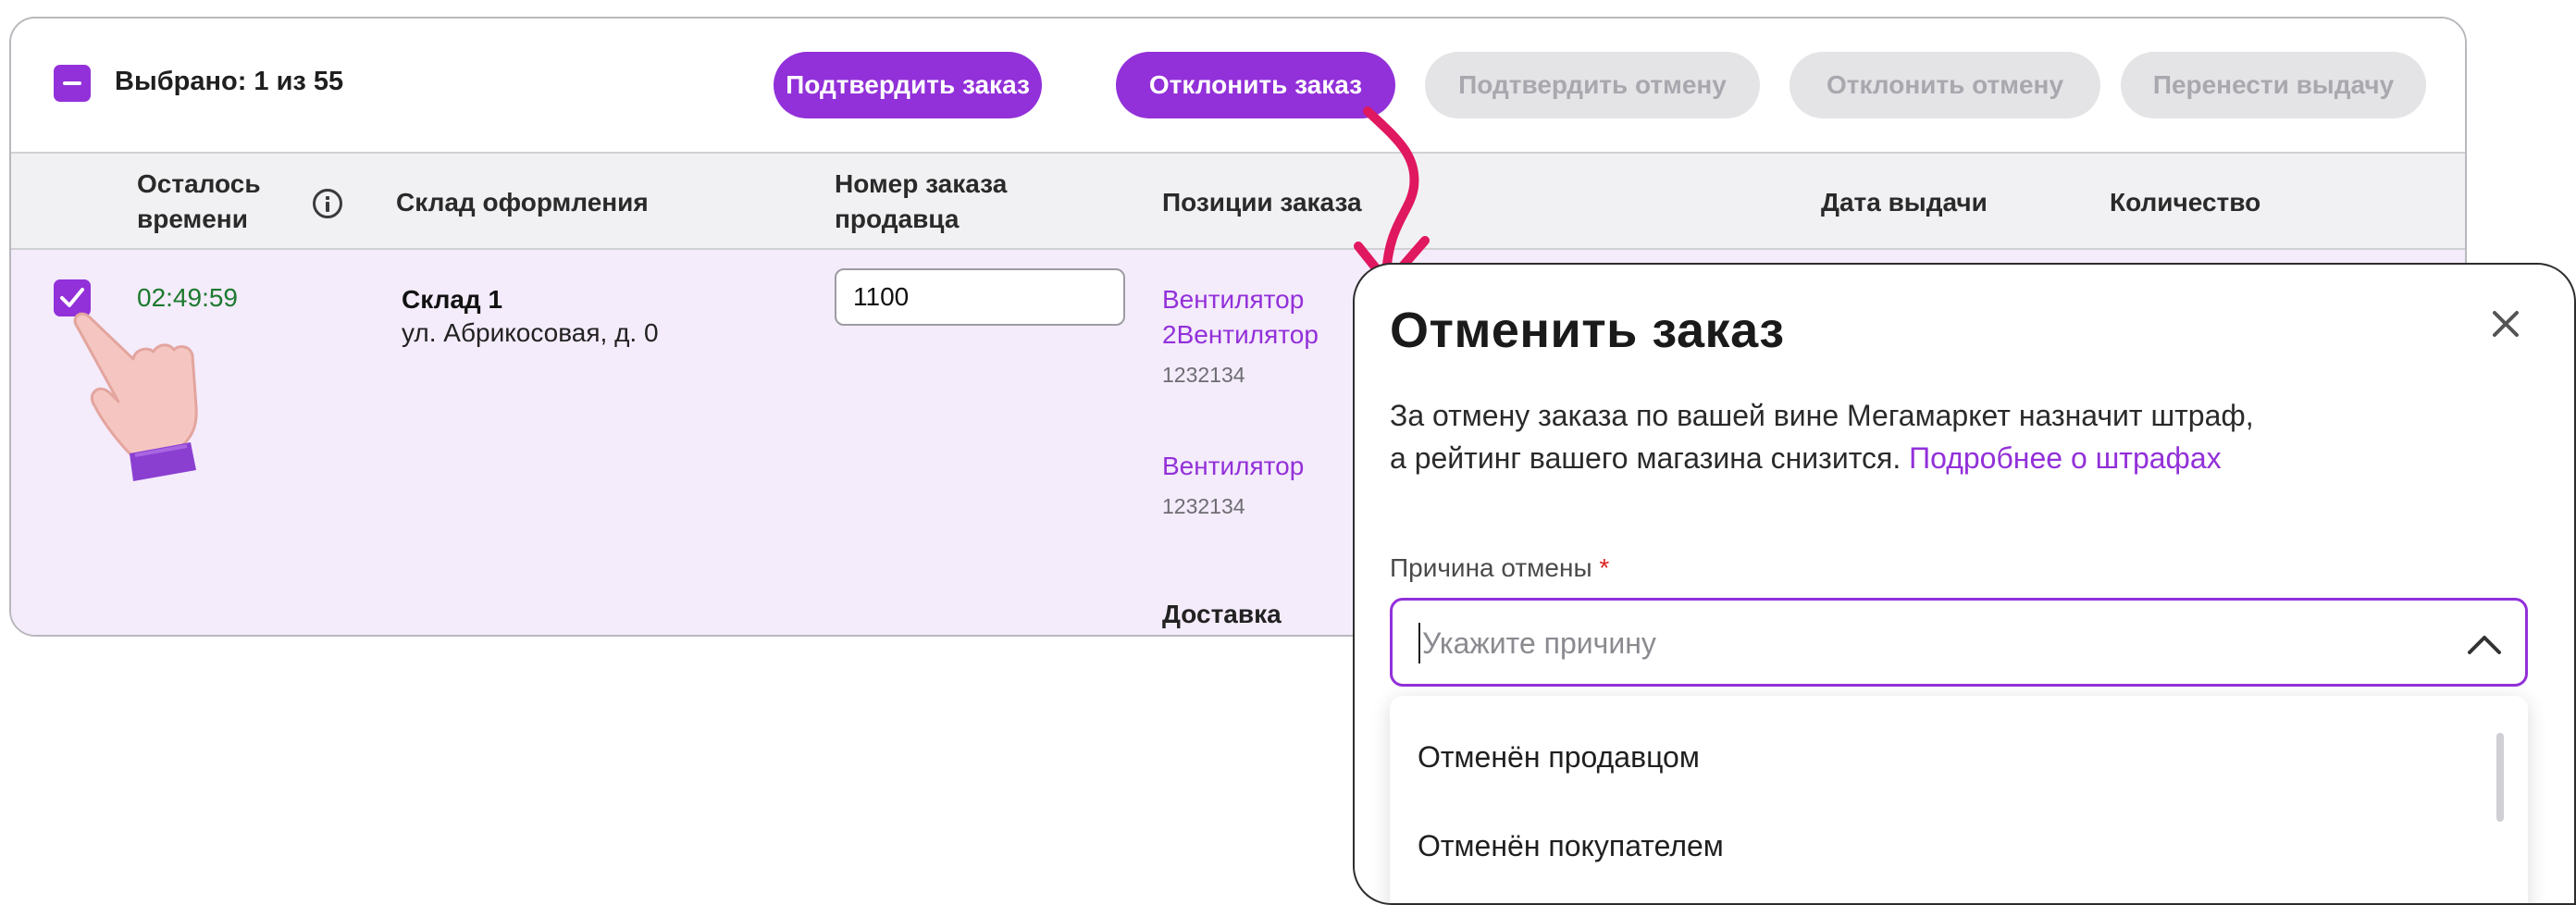  Describe the element at coordinates (531, 332) in the screenshot. I see `warehouse-address: ул. Абрикосовая, д. 0` at that location.